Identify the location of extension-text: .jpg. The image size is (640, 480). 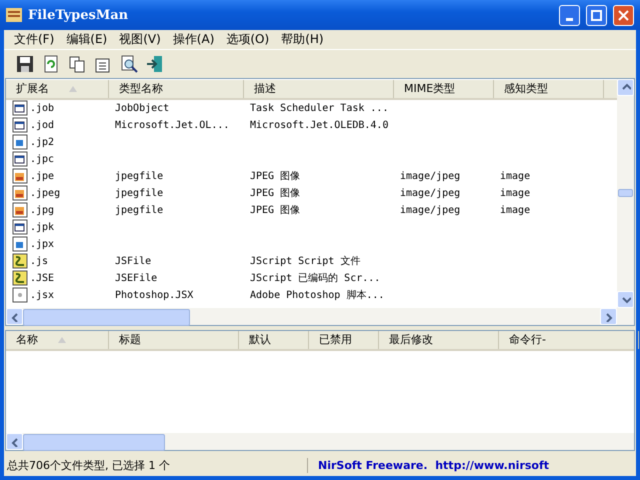
(42, 210).